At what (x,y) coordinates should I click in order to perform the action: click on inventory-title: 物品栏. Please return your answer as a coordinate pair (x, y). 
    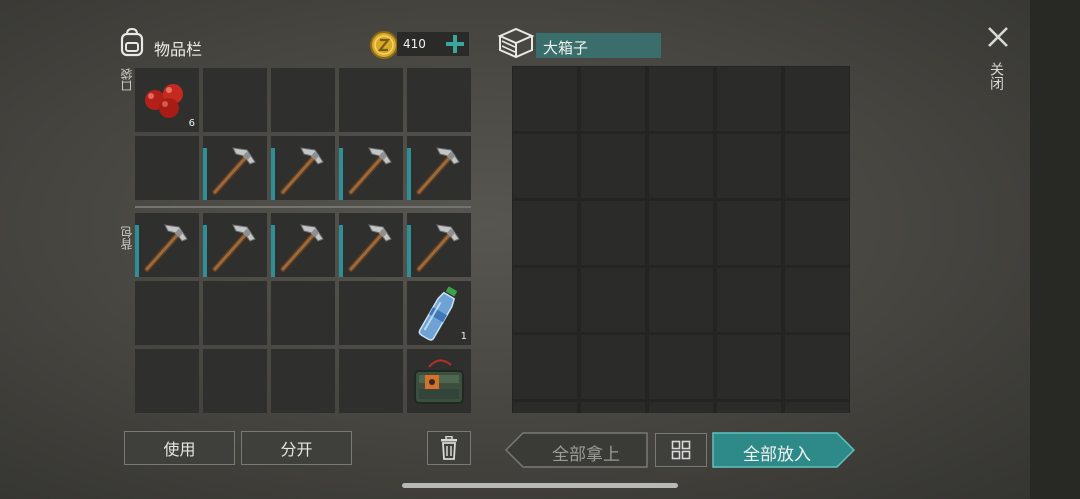
    Looking at the image, I should click on (178, 49).